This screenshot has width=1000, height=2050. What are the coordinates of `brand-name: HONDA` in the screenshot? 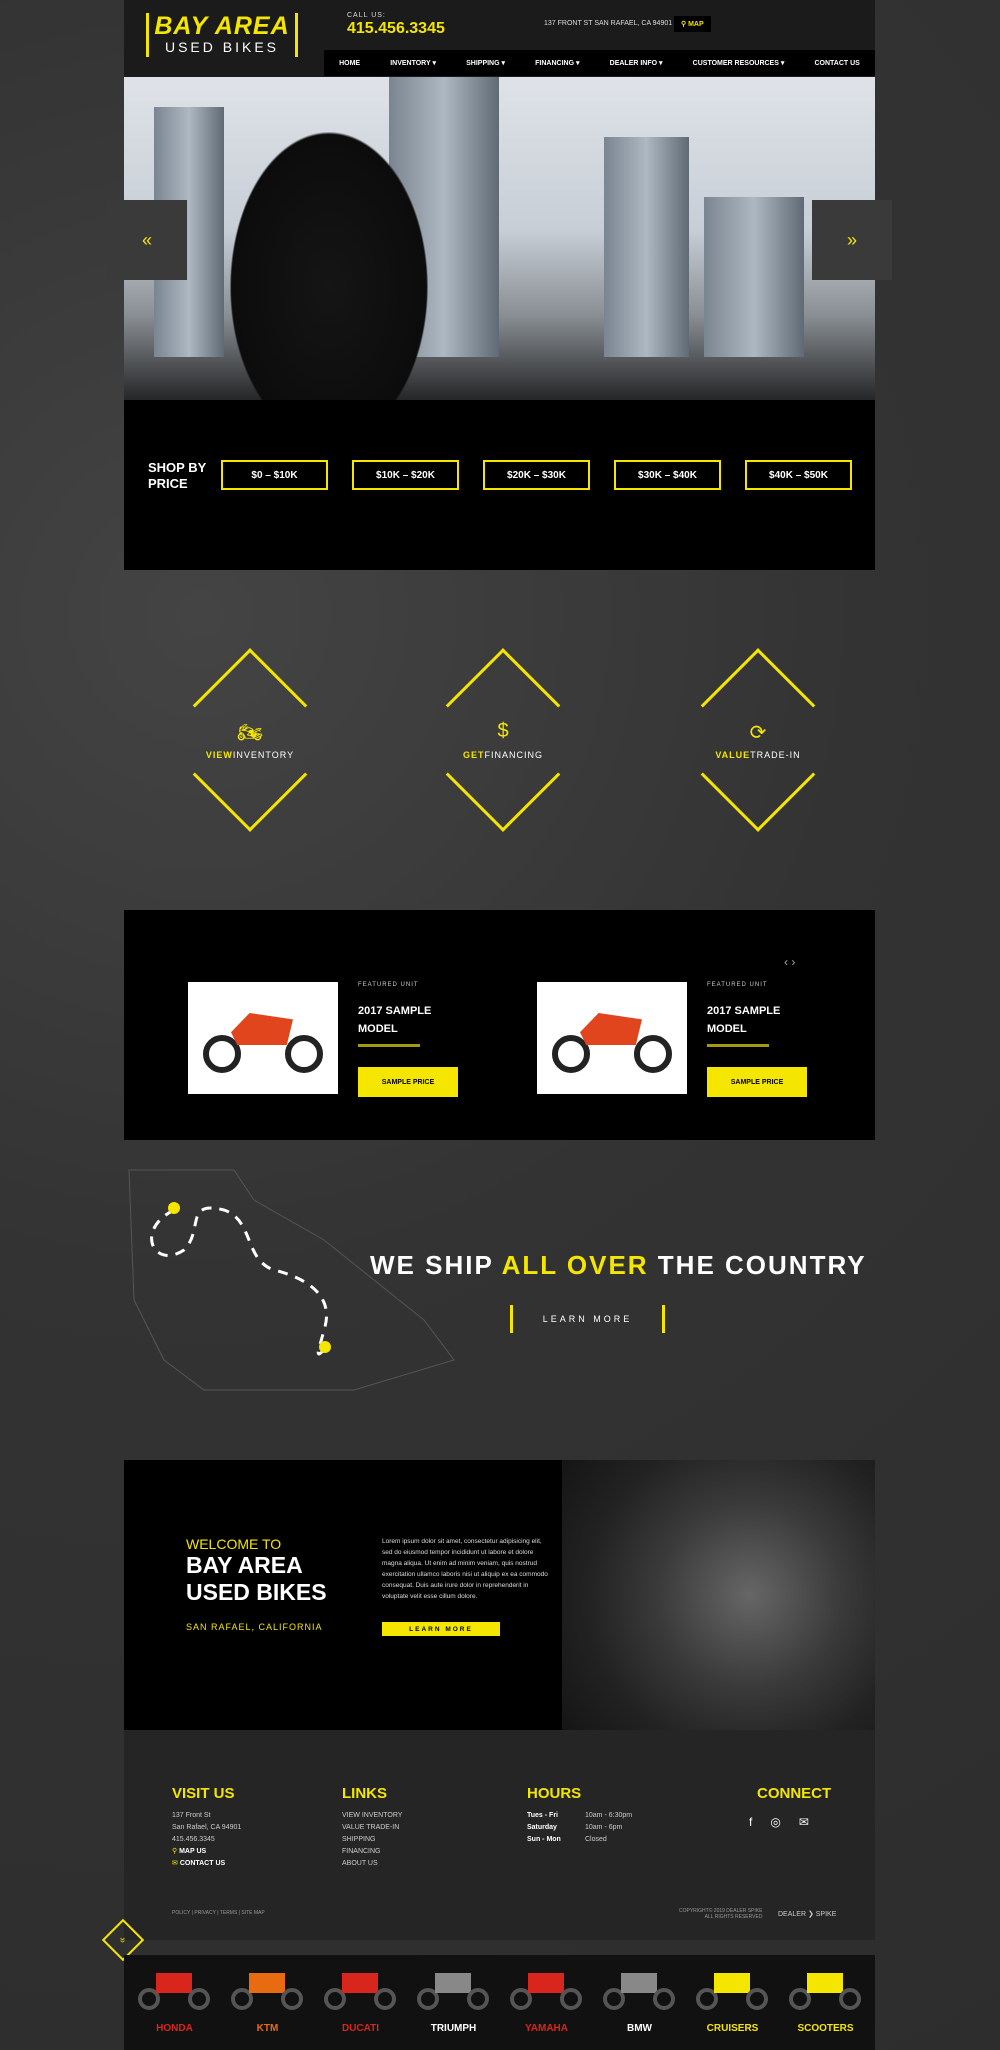 It's located at (174, 2028).